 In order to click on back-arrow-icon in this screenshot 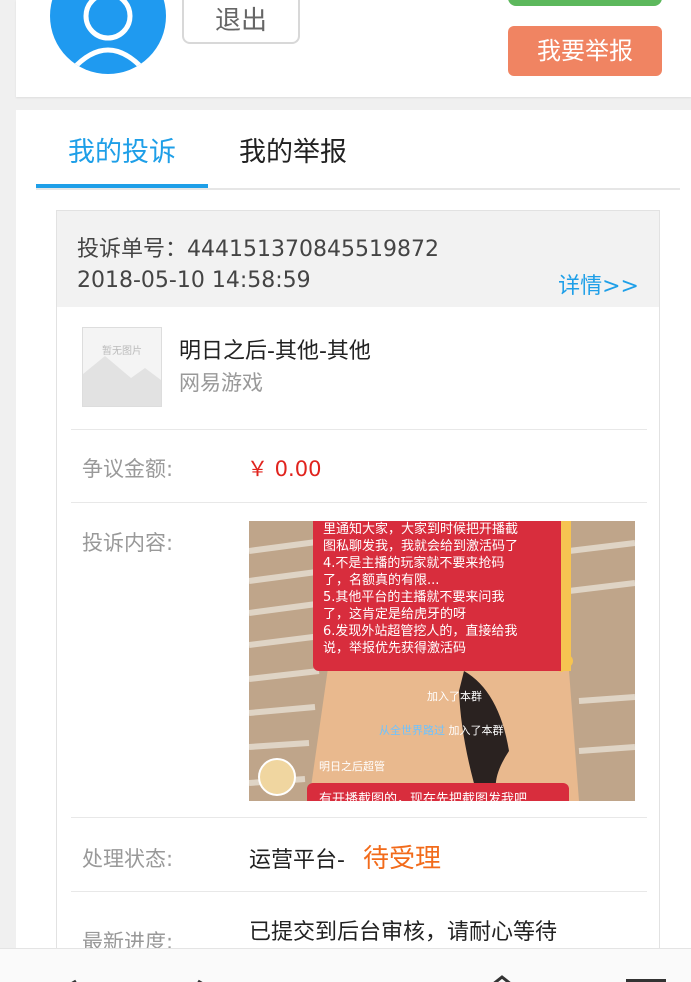, I will do `click(70, 976)`.